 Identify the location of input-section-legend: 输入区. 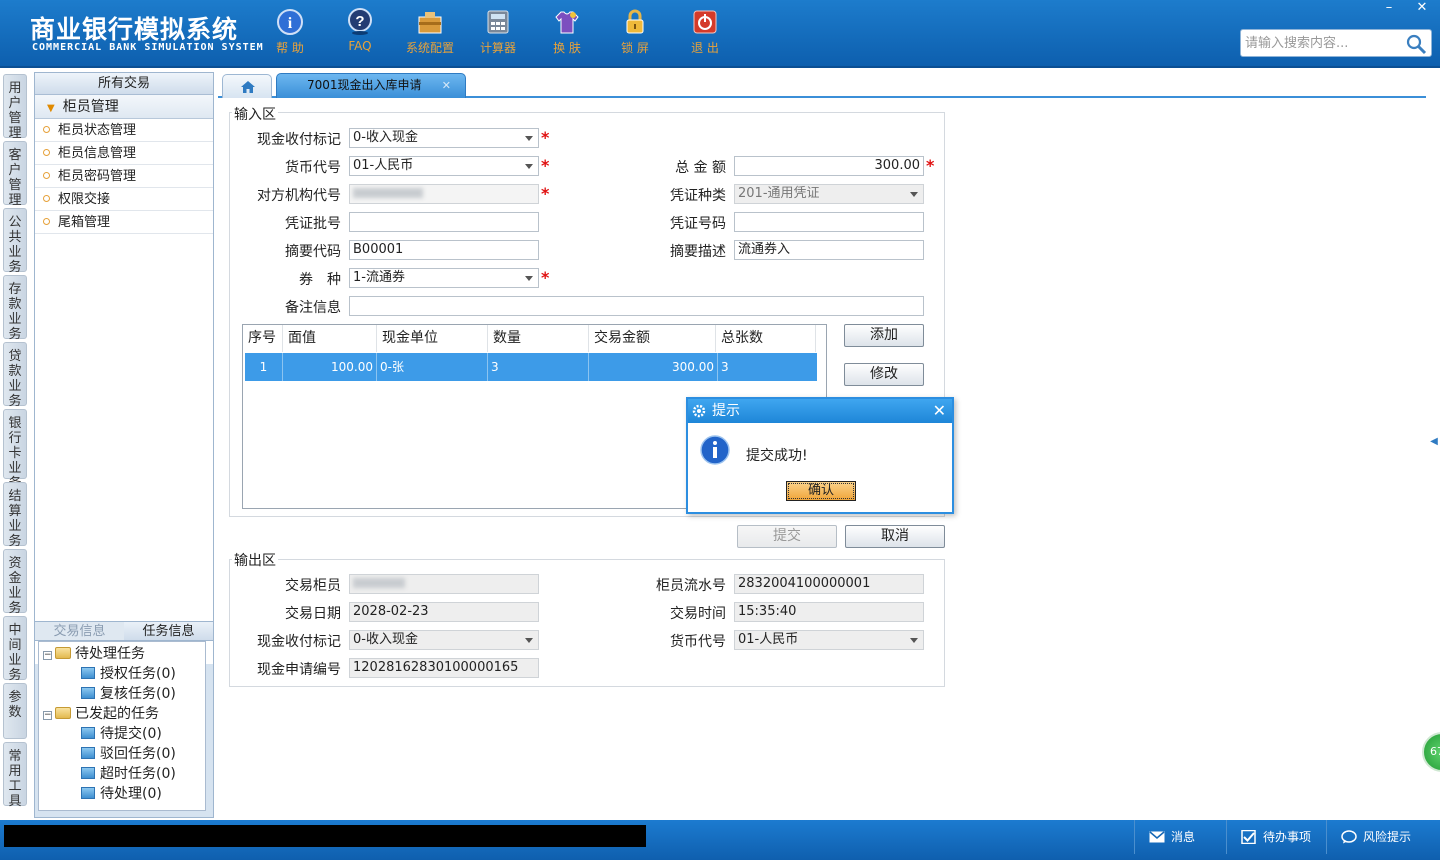
(255, 114).